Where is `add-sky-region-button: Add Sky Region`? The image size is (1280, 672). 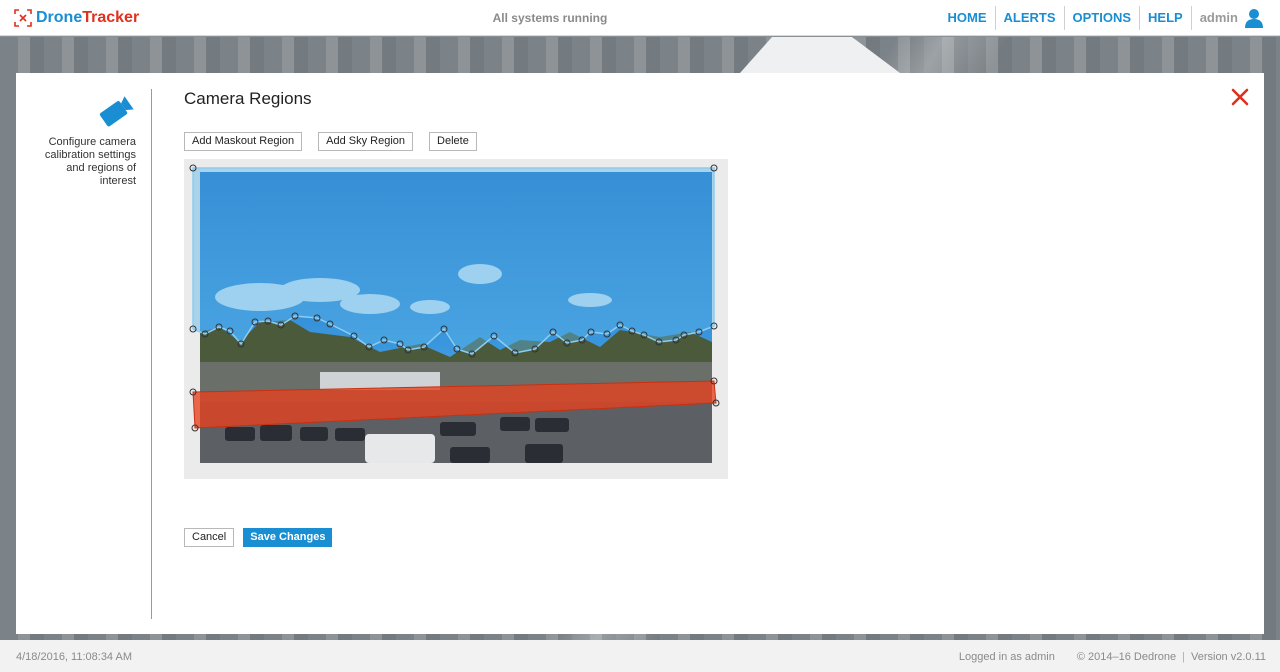 add-sky-region-button: Add Sky Region is located at coordinates (366, 141).